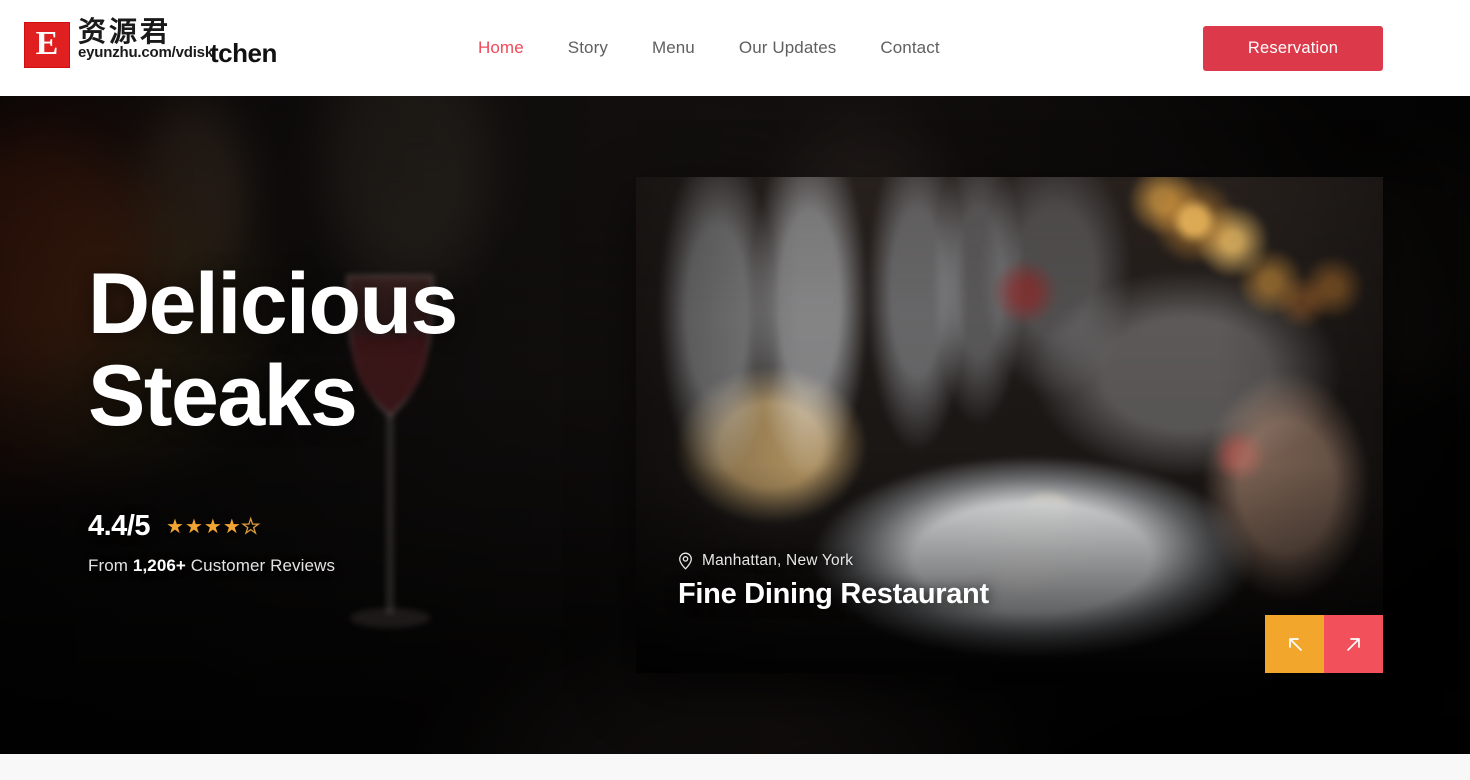 The height and width of the screenshot is (780, 1470). I want to click on brand-name: tchen, so click(243, 53).